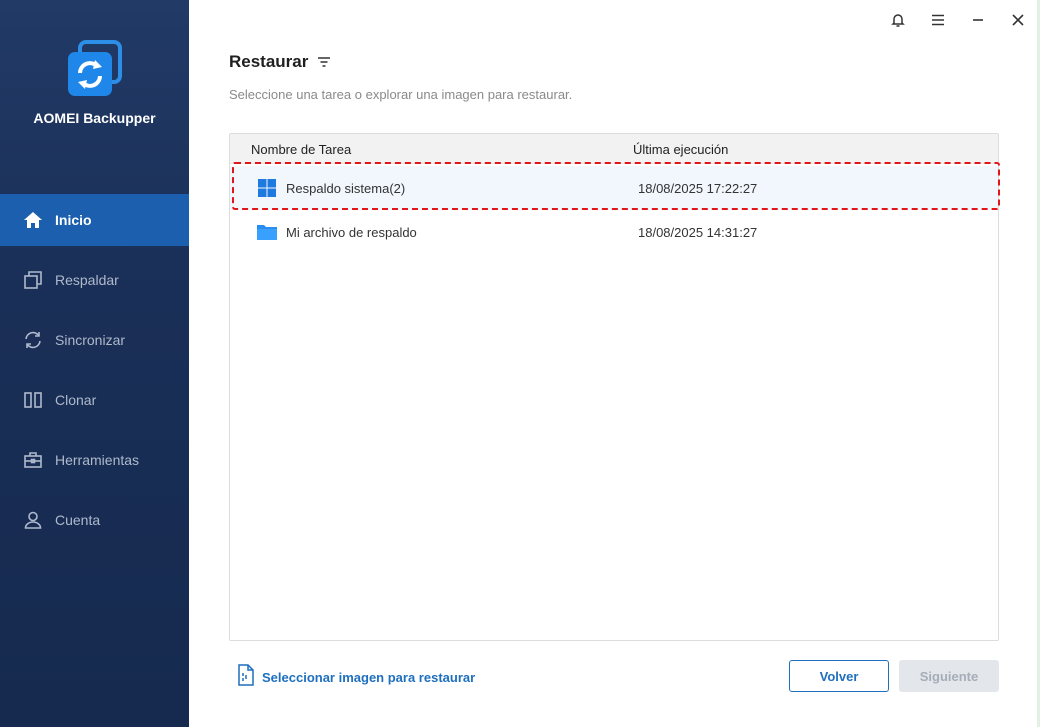 The width and height of the screenshot is (1040, 727). I want to click on close-icon, so click(1018, 20).